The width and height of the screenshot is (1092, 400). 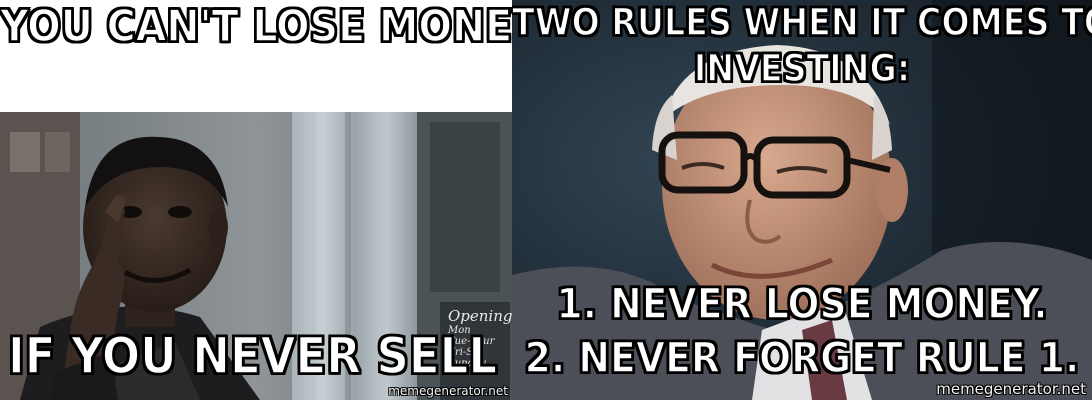 I want to click on bottom-caption: IF YOU NEVER SELL, so click(x=252, y=356).